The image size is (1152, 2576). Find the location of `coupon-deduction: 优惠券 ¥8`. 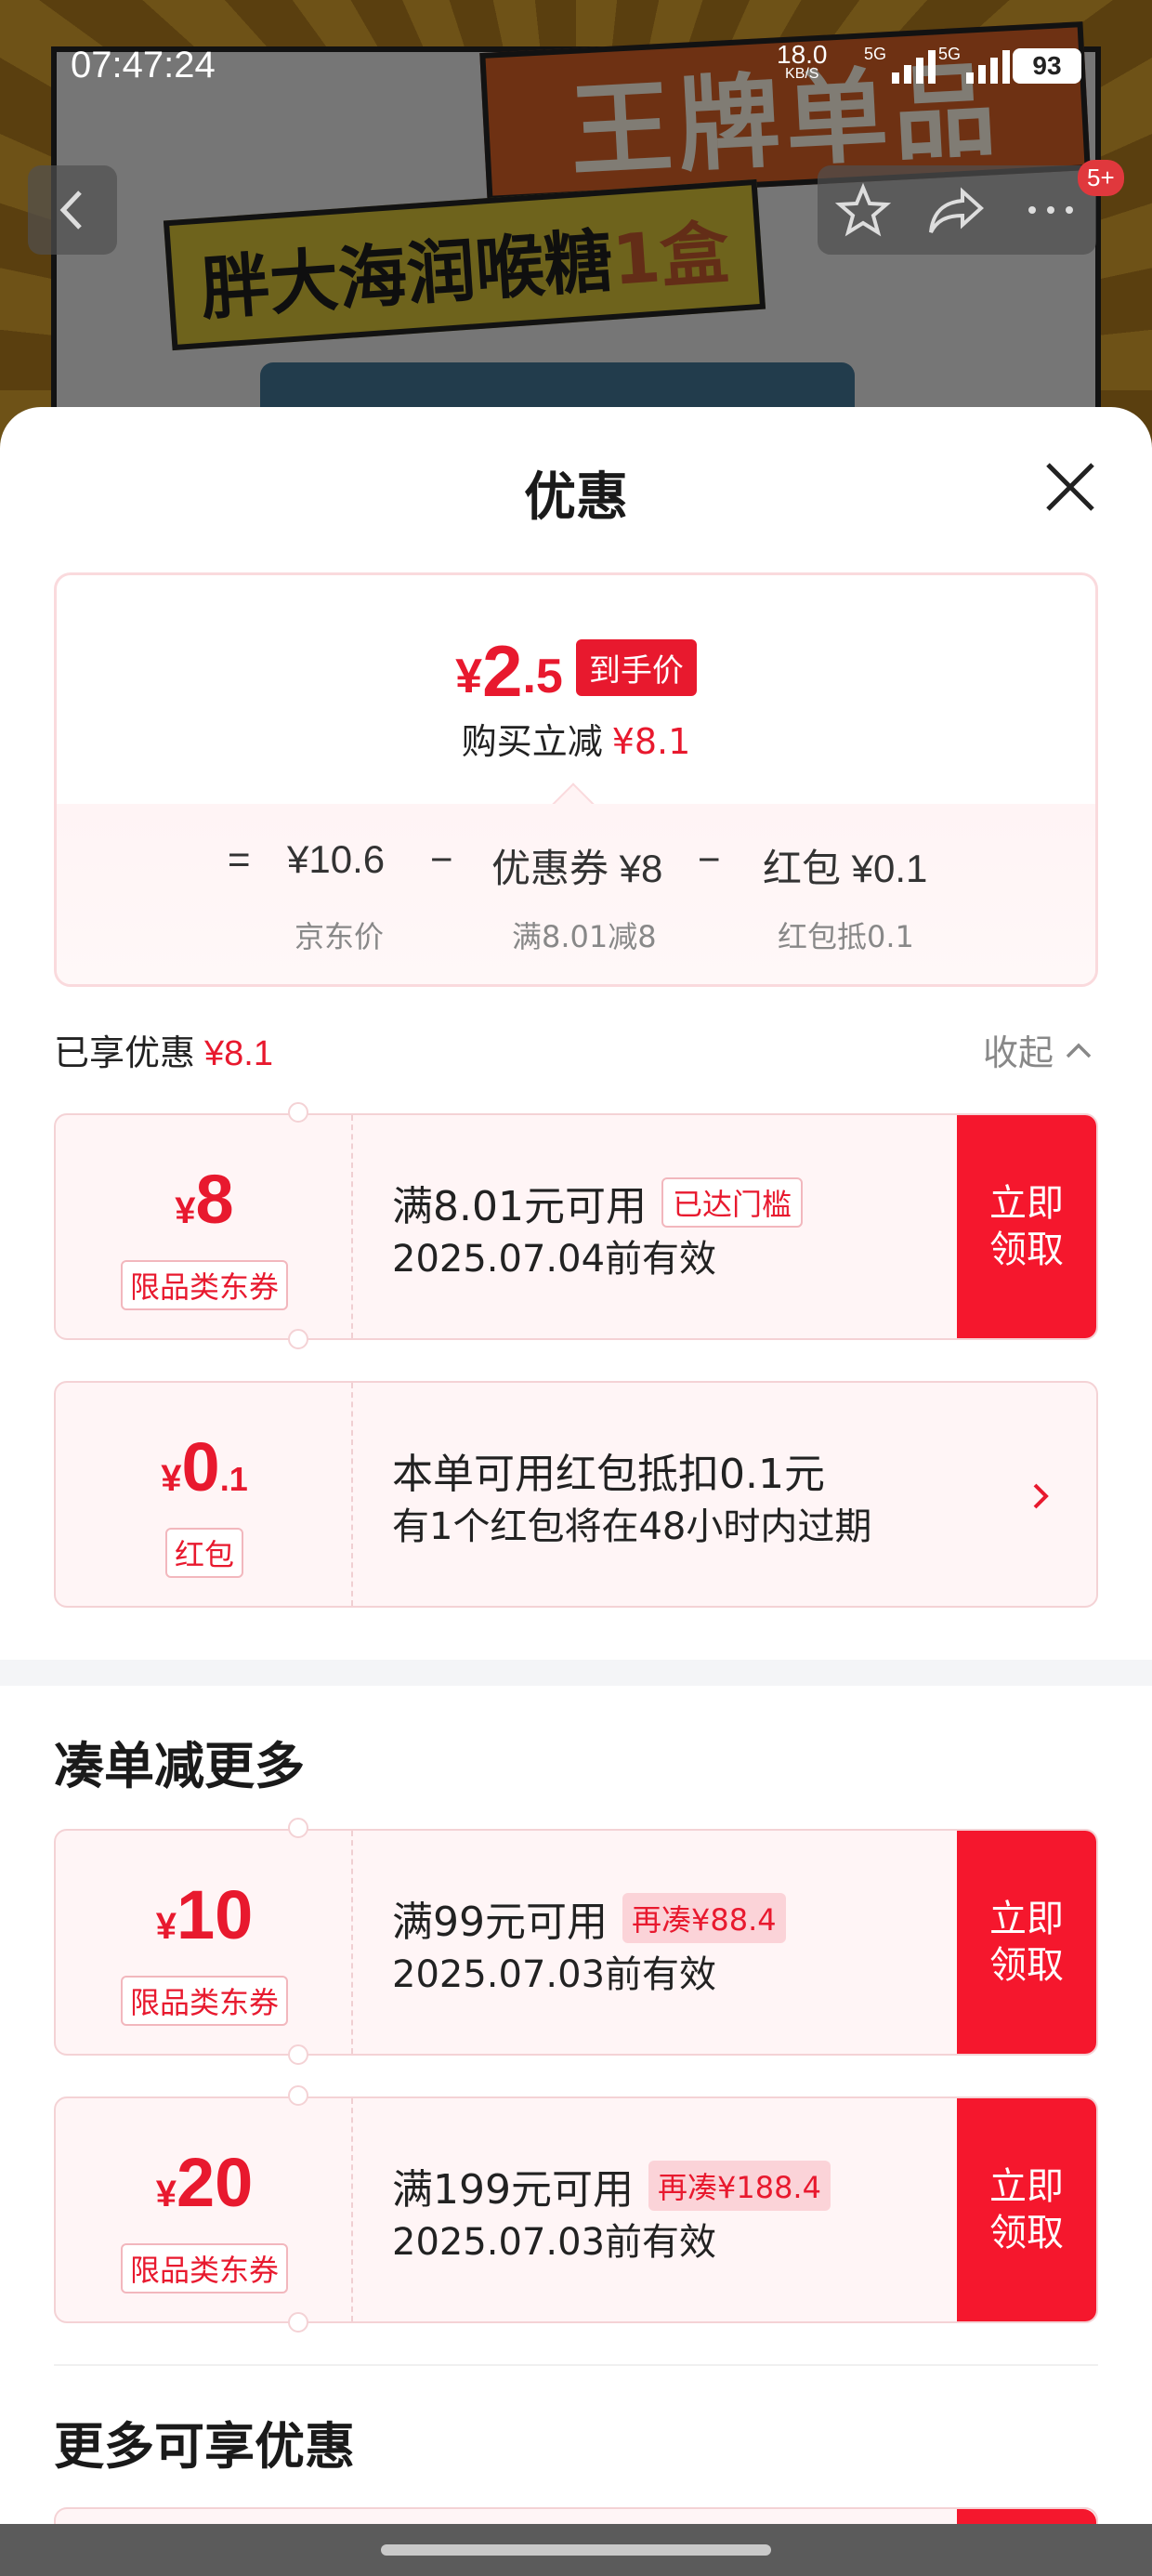

coupon-deduction: 优惠券 ¥8 is located at coordinates (577, 868).